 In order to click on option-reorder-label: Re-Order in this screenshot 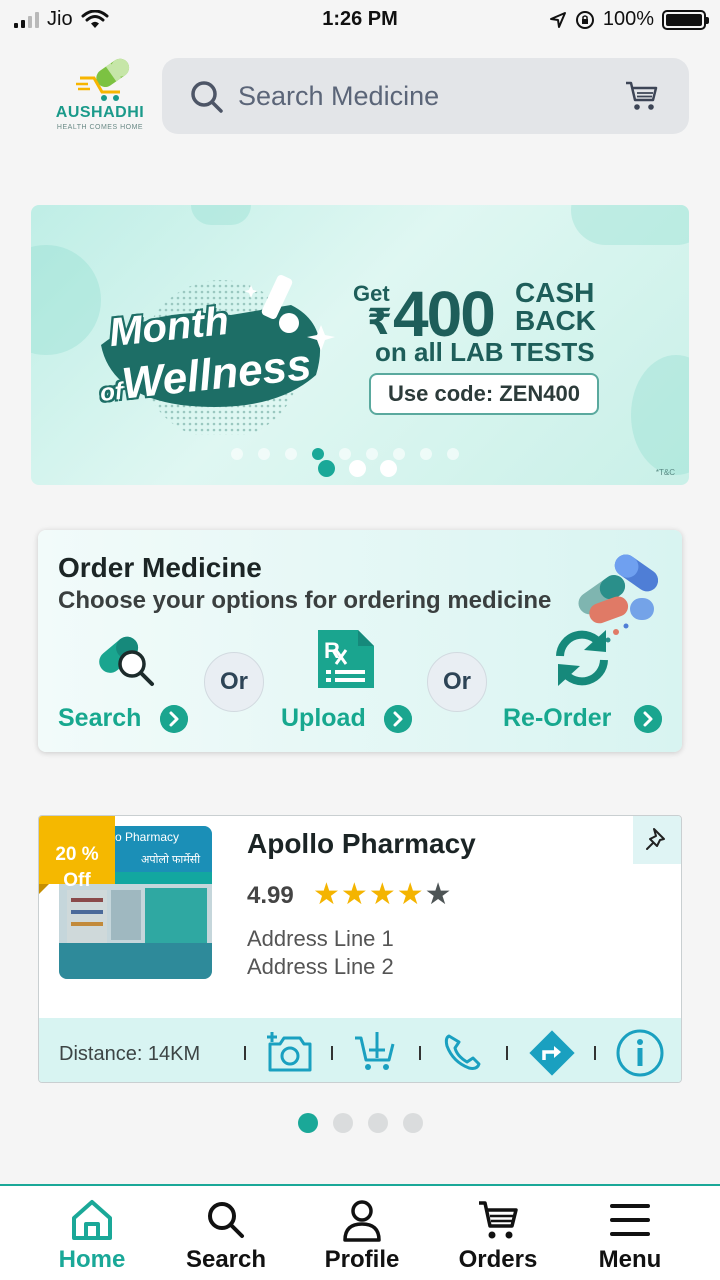, I will do `click(557, 718)`.